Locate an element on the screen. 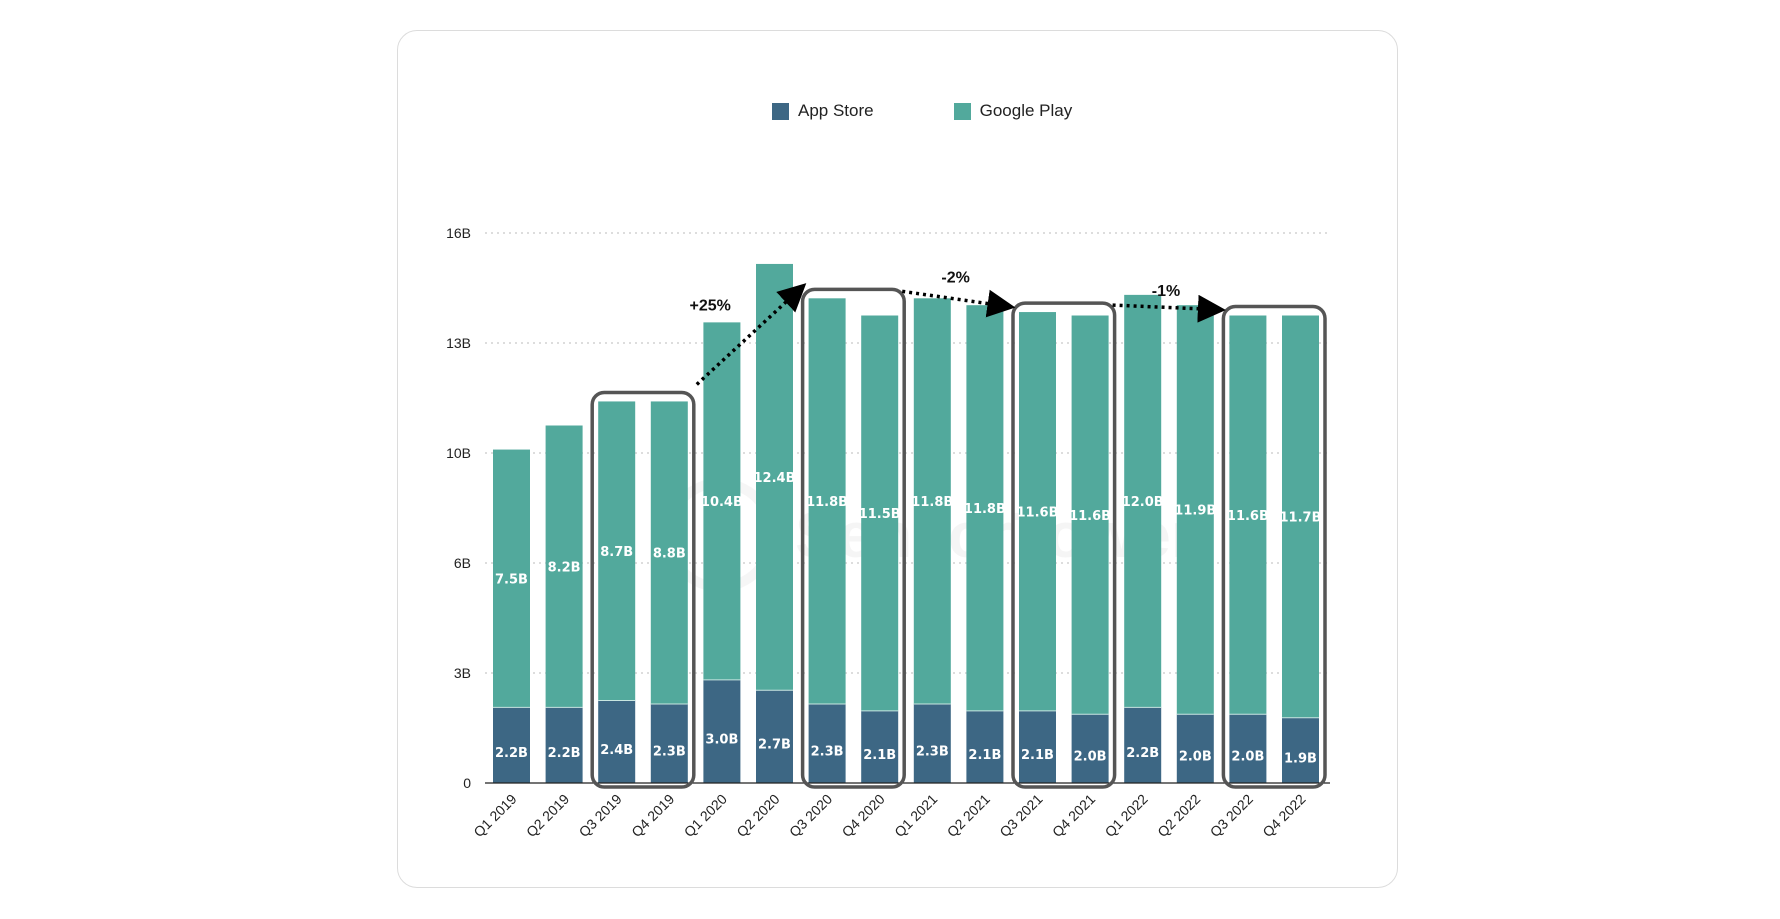  x-tick-label: Q3 2021 is located at coordinates (1020, 815).